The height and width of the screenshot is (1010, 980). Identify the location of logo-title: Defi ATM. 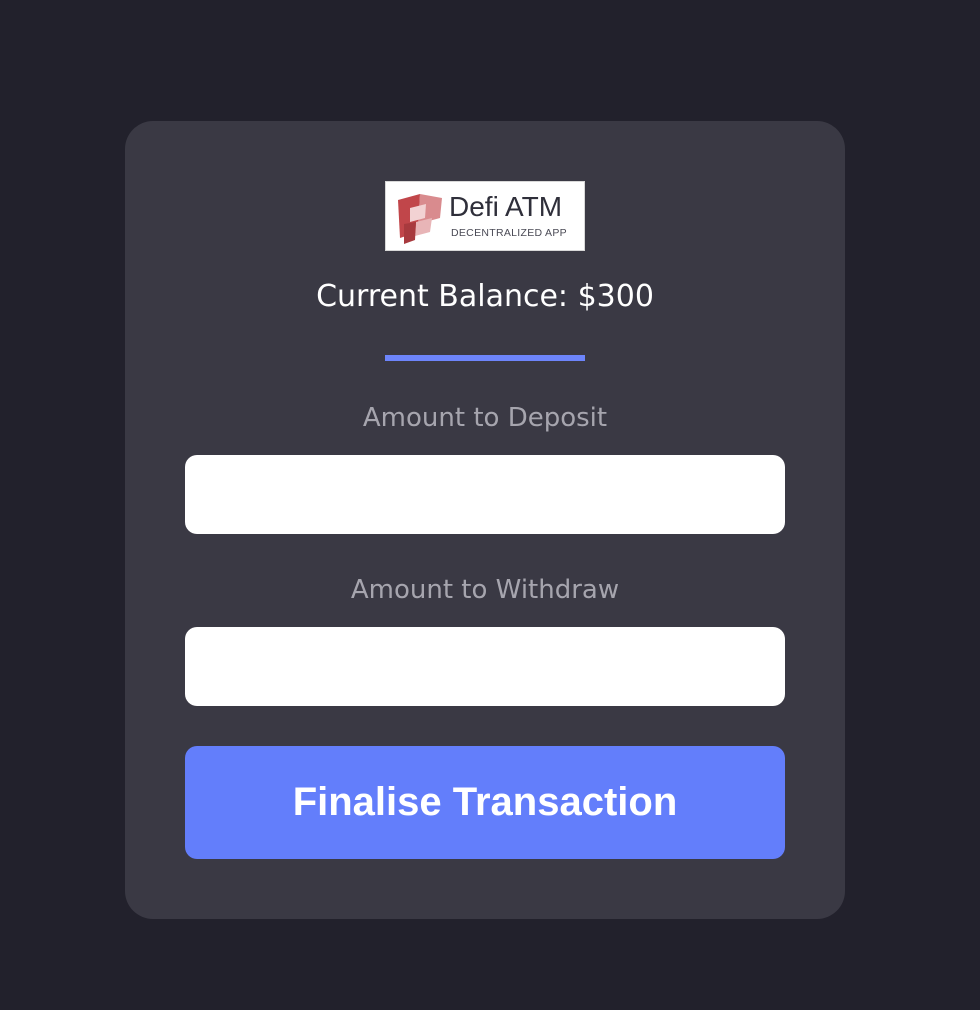
(506, 206).